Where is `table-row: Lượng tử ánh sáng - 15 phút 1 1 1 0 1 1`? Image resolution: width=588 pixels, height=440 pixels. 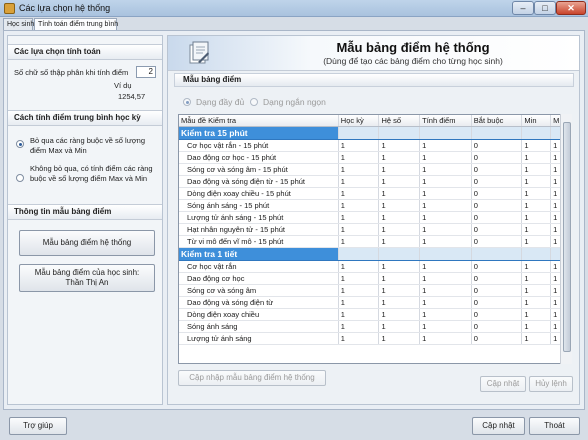
table-row: Lượng tử ánh sáng - 15 phút 1 1 1 0 1 1 is located at coordinates (375, 217).